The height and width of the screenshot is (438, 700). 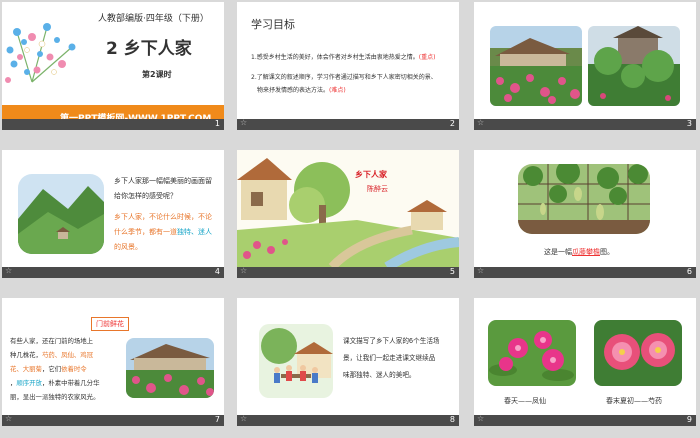 I want to click on slide-number: 2, so click(x=452, y=123).